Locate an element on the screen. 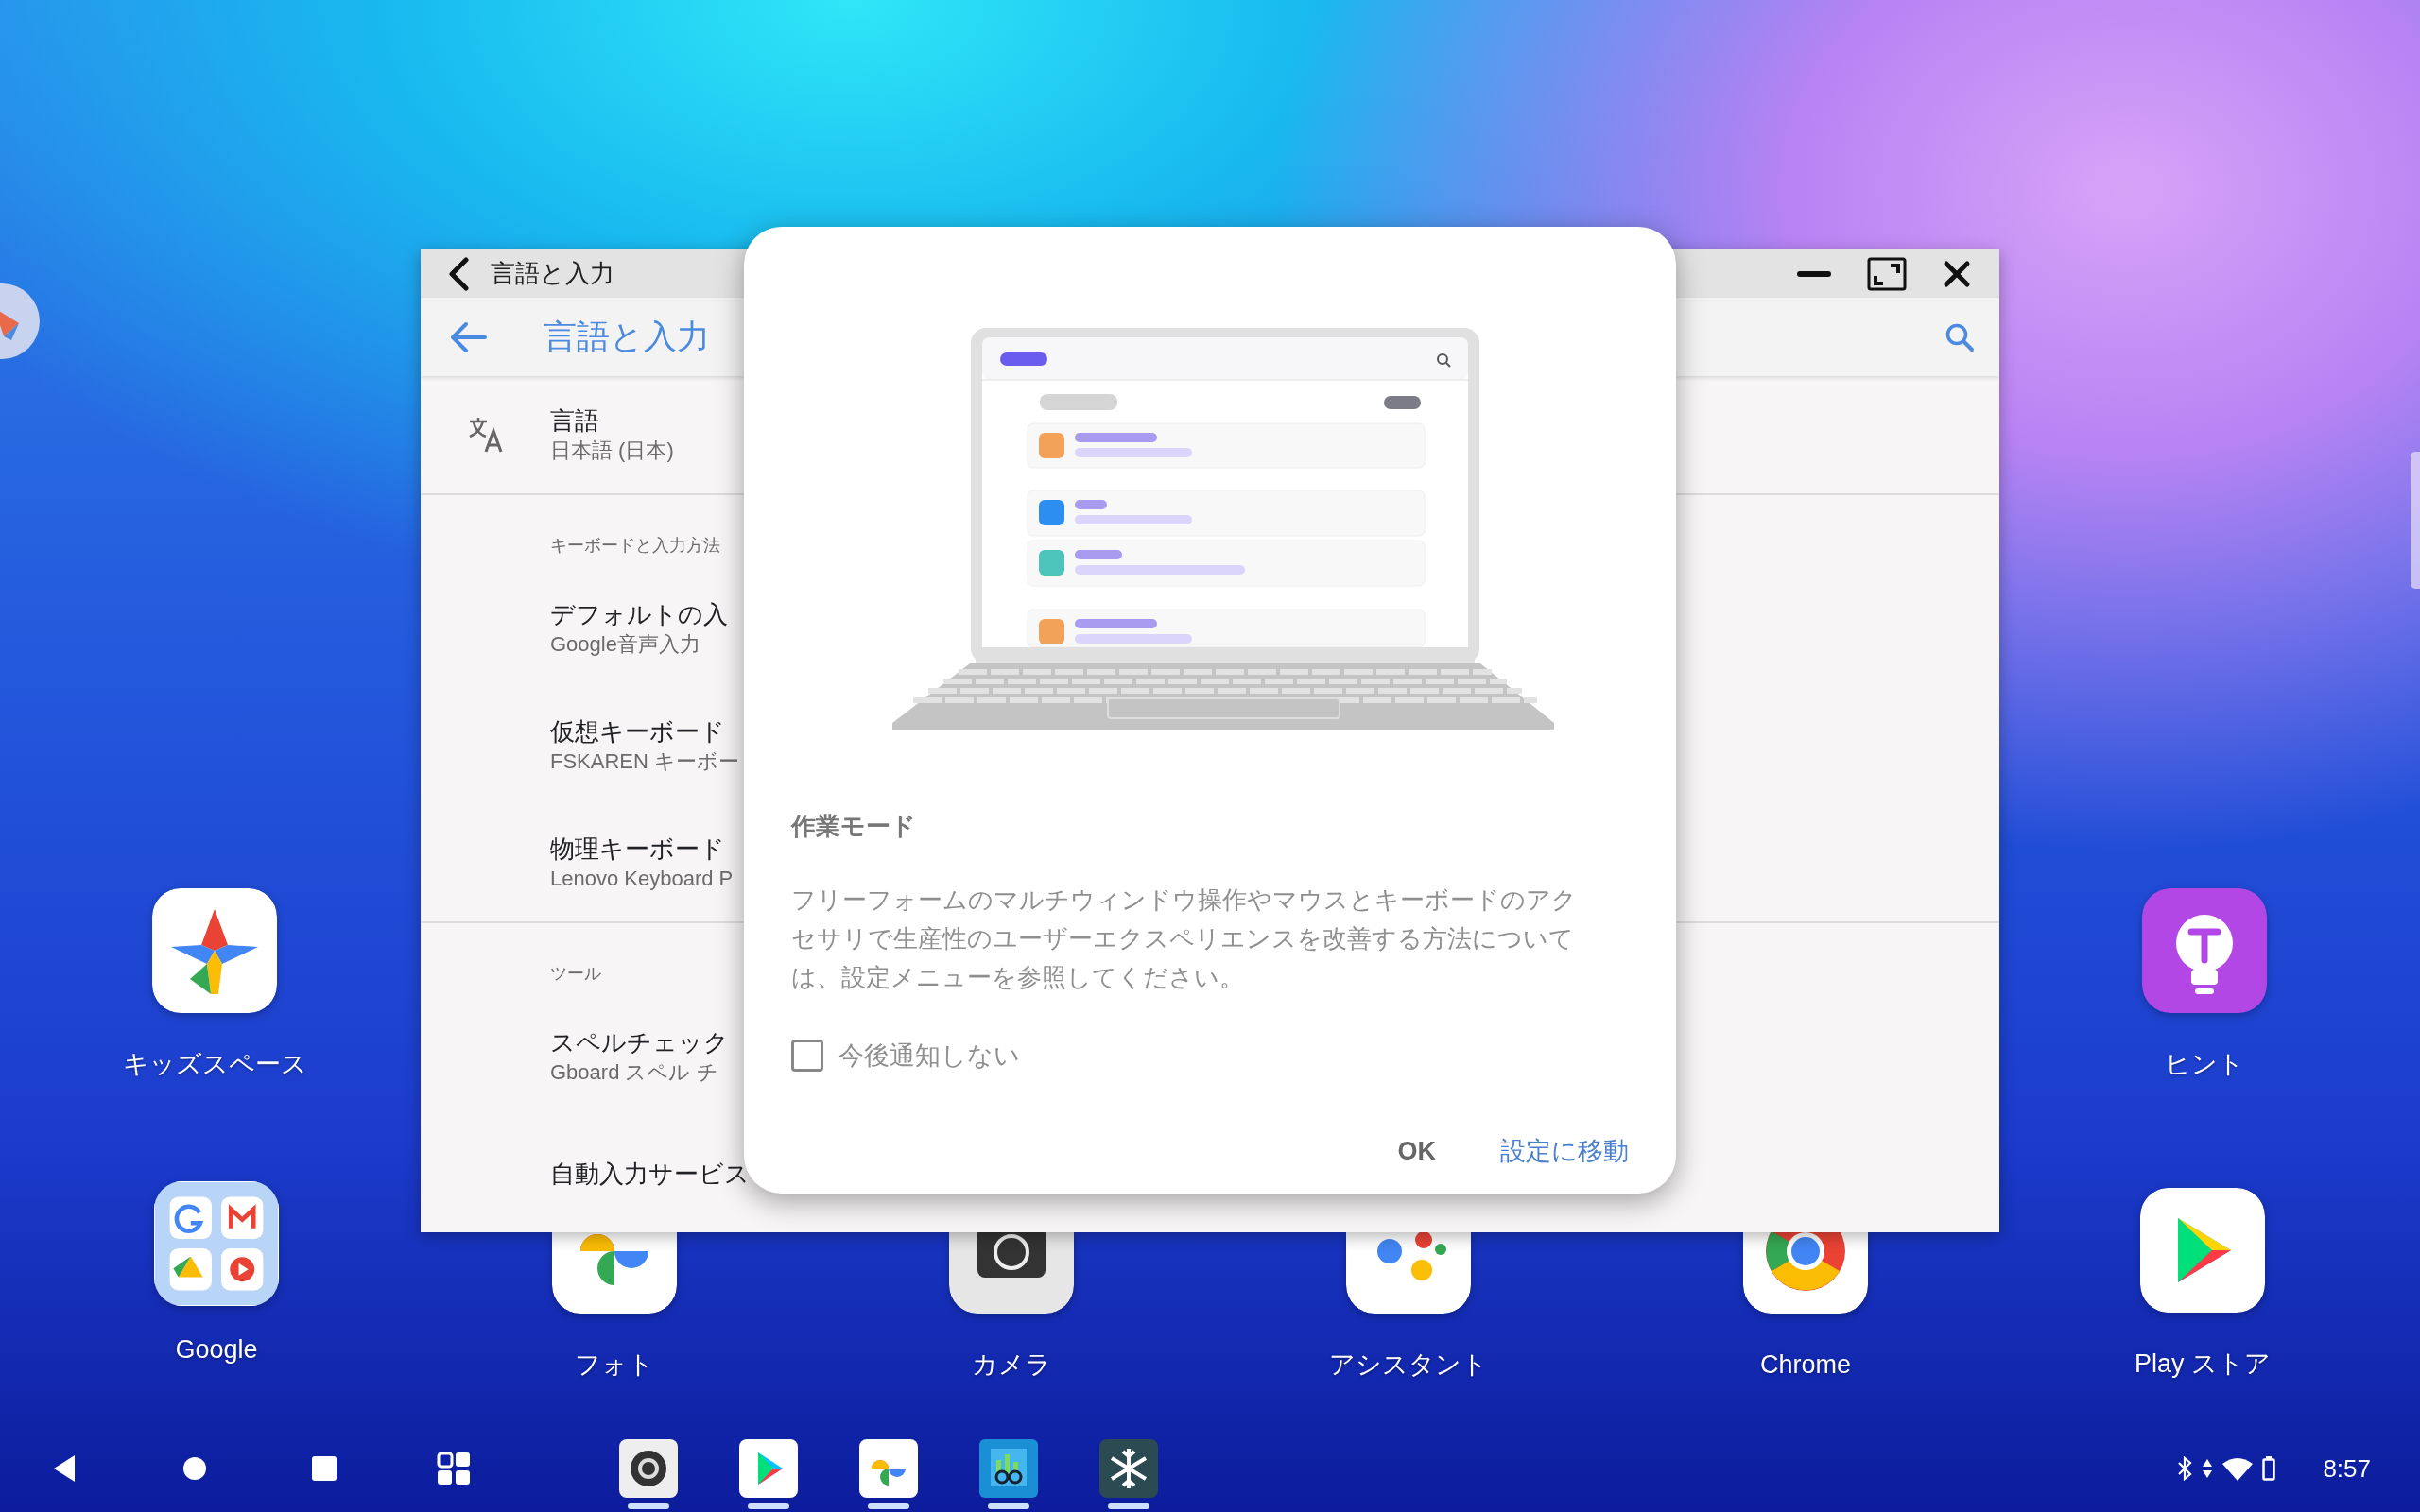 This screenshot has height=1512, width=2420. app-label: アシスタント is located at coordinates (1409, 1365).